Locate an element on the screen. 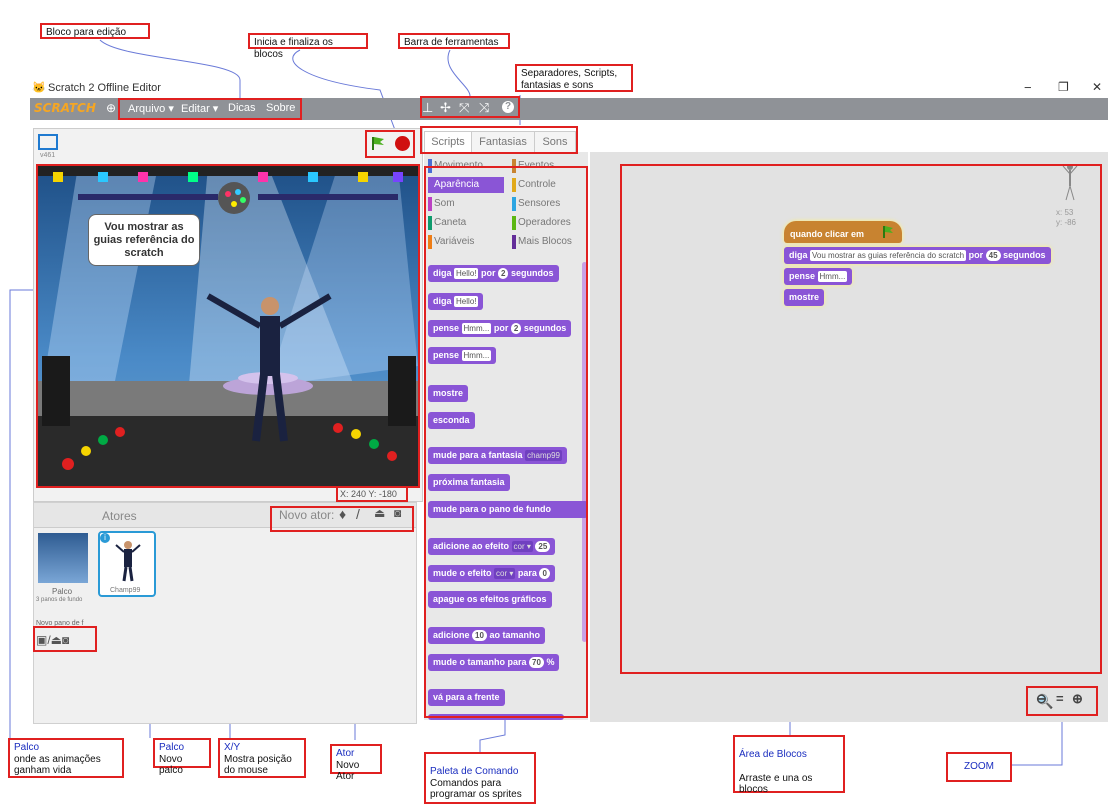  category-operadores: Operadores is located at coordinates (550, 223).